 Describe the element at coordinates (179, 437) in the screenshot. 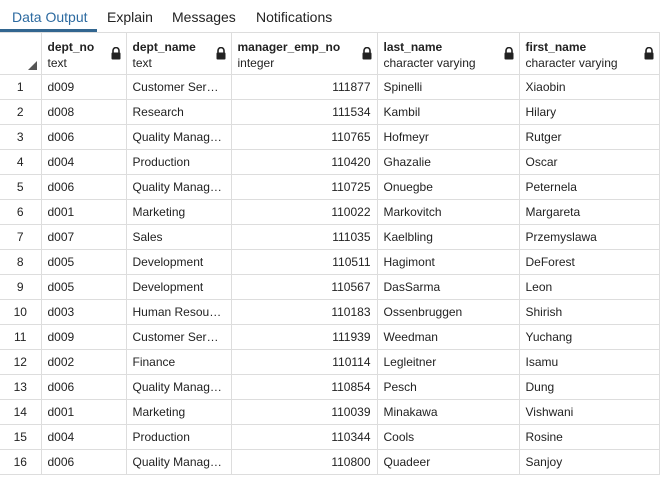

I see `cell-dept-name: Production` at that location.